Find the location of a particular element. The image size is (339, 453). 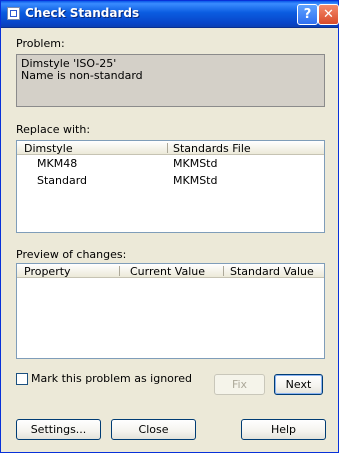

standards-check-icon is located at coordinates (13, 13).